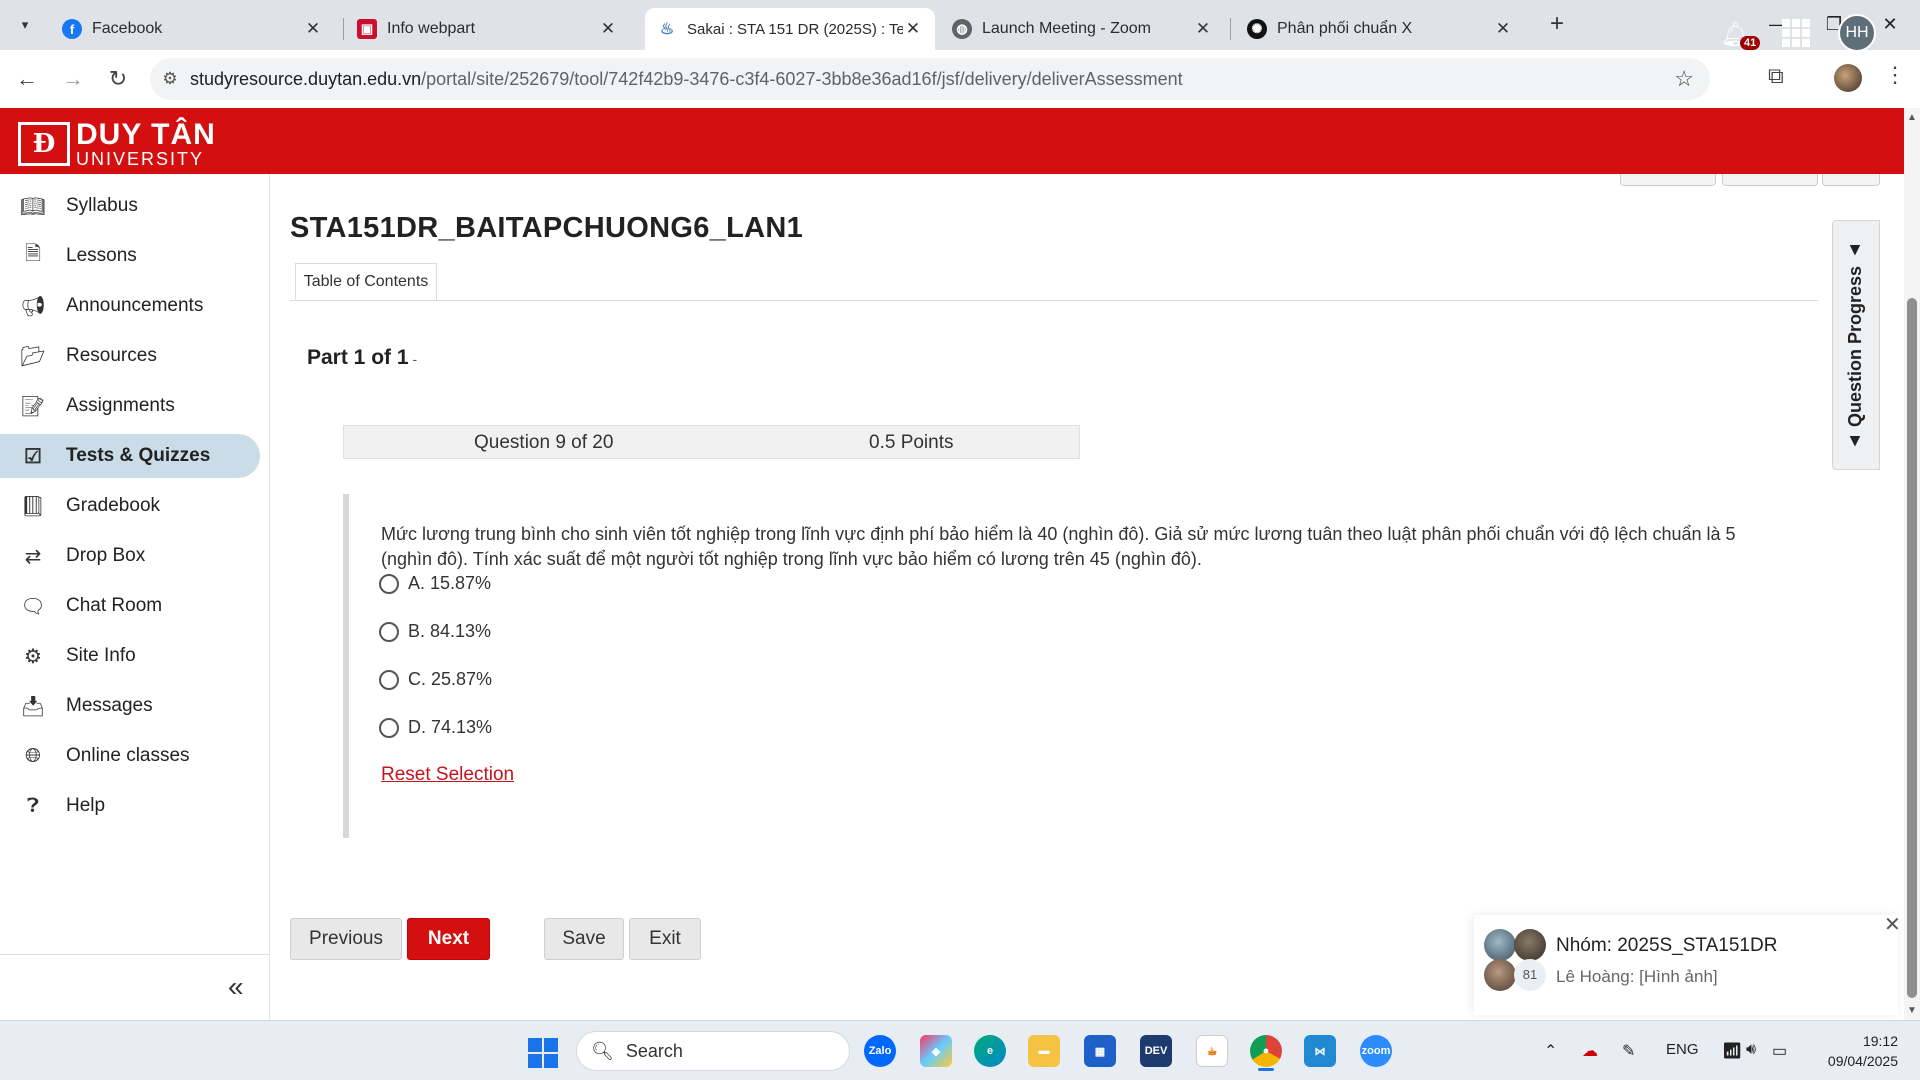 The image size is (1920, 1080). What do you see at coordinates (33, 706) in the screenshot?
I see `inbox-icon: 📥︎` at bounding box center [33, 706].